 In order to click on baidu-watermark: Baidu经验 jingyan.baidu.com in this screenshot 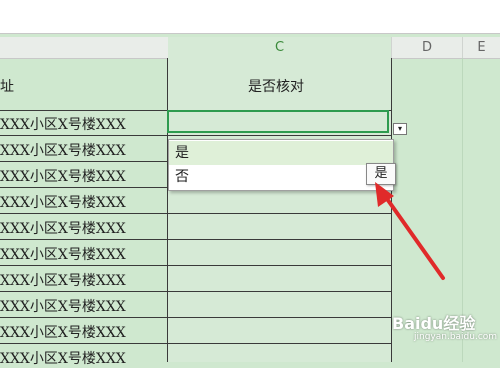, I will do `click(444, 330)`.